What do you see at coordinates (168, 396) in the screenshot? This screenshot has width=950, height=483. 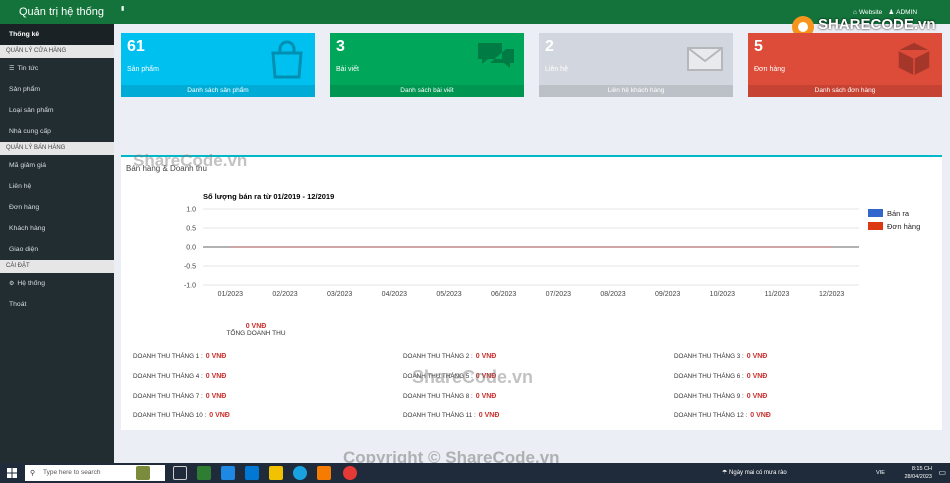 I see `monthly-revenue-label: DOANH THU THÁNG 7 :` at bounding box center [168, 396].